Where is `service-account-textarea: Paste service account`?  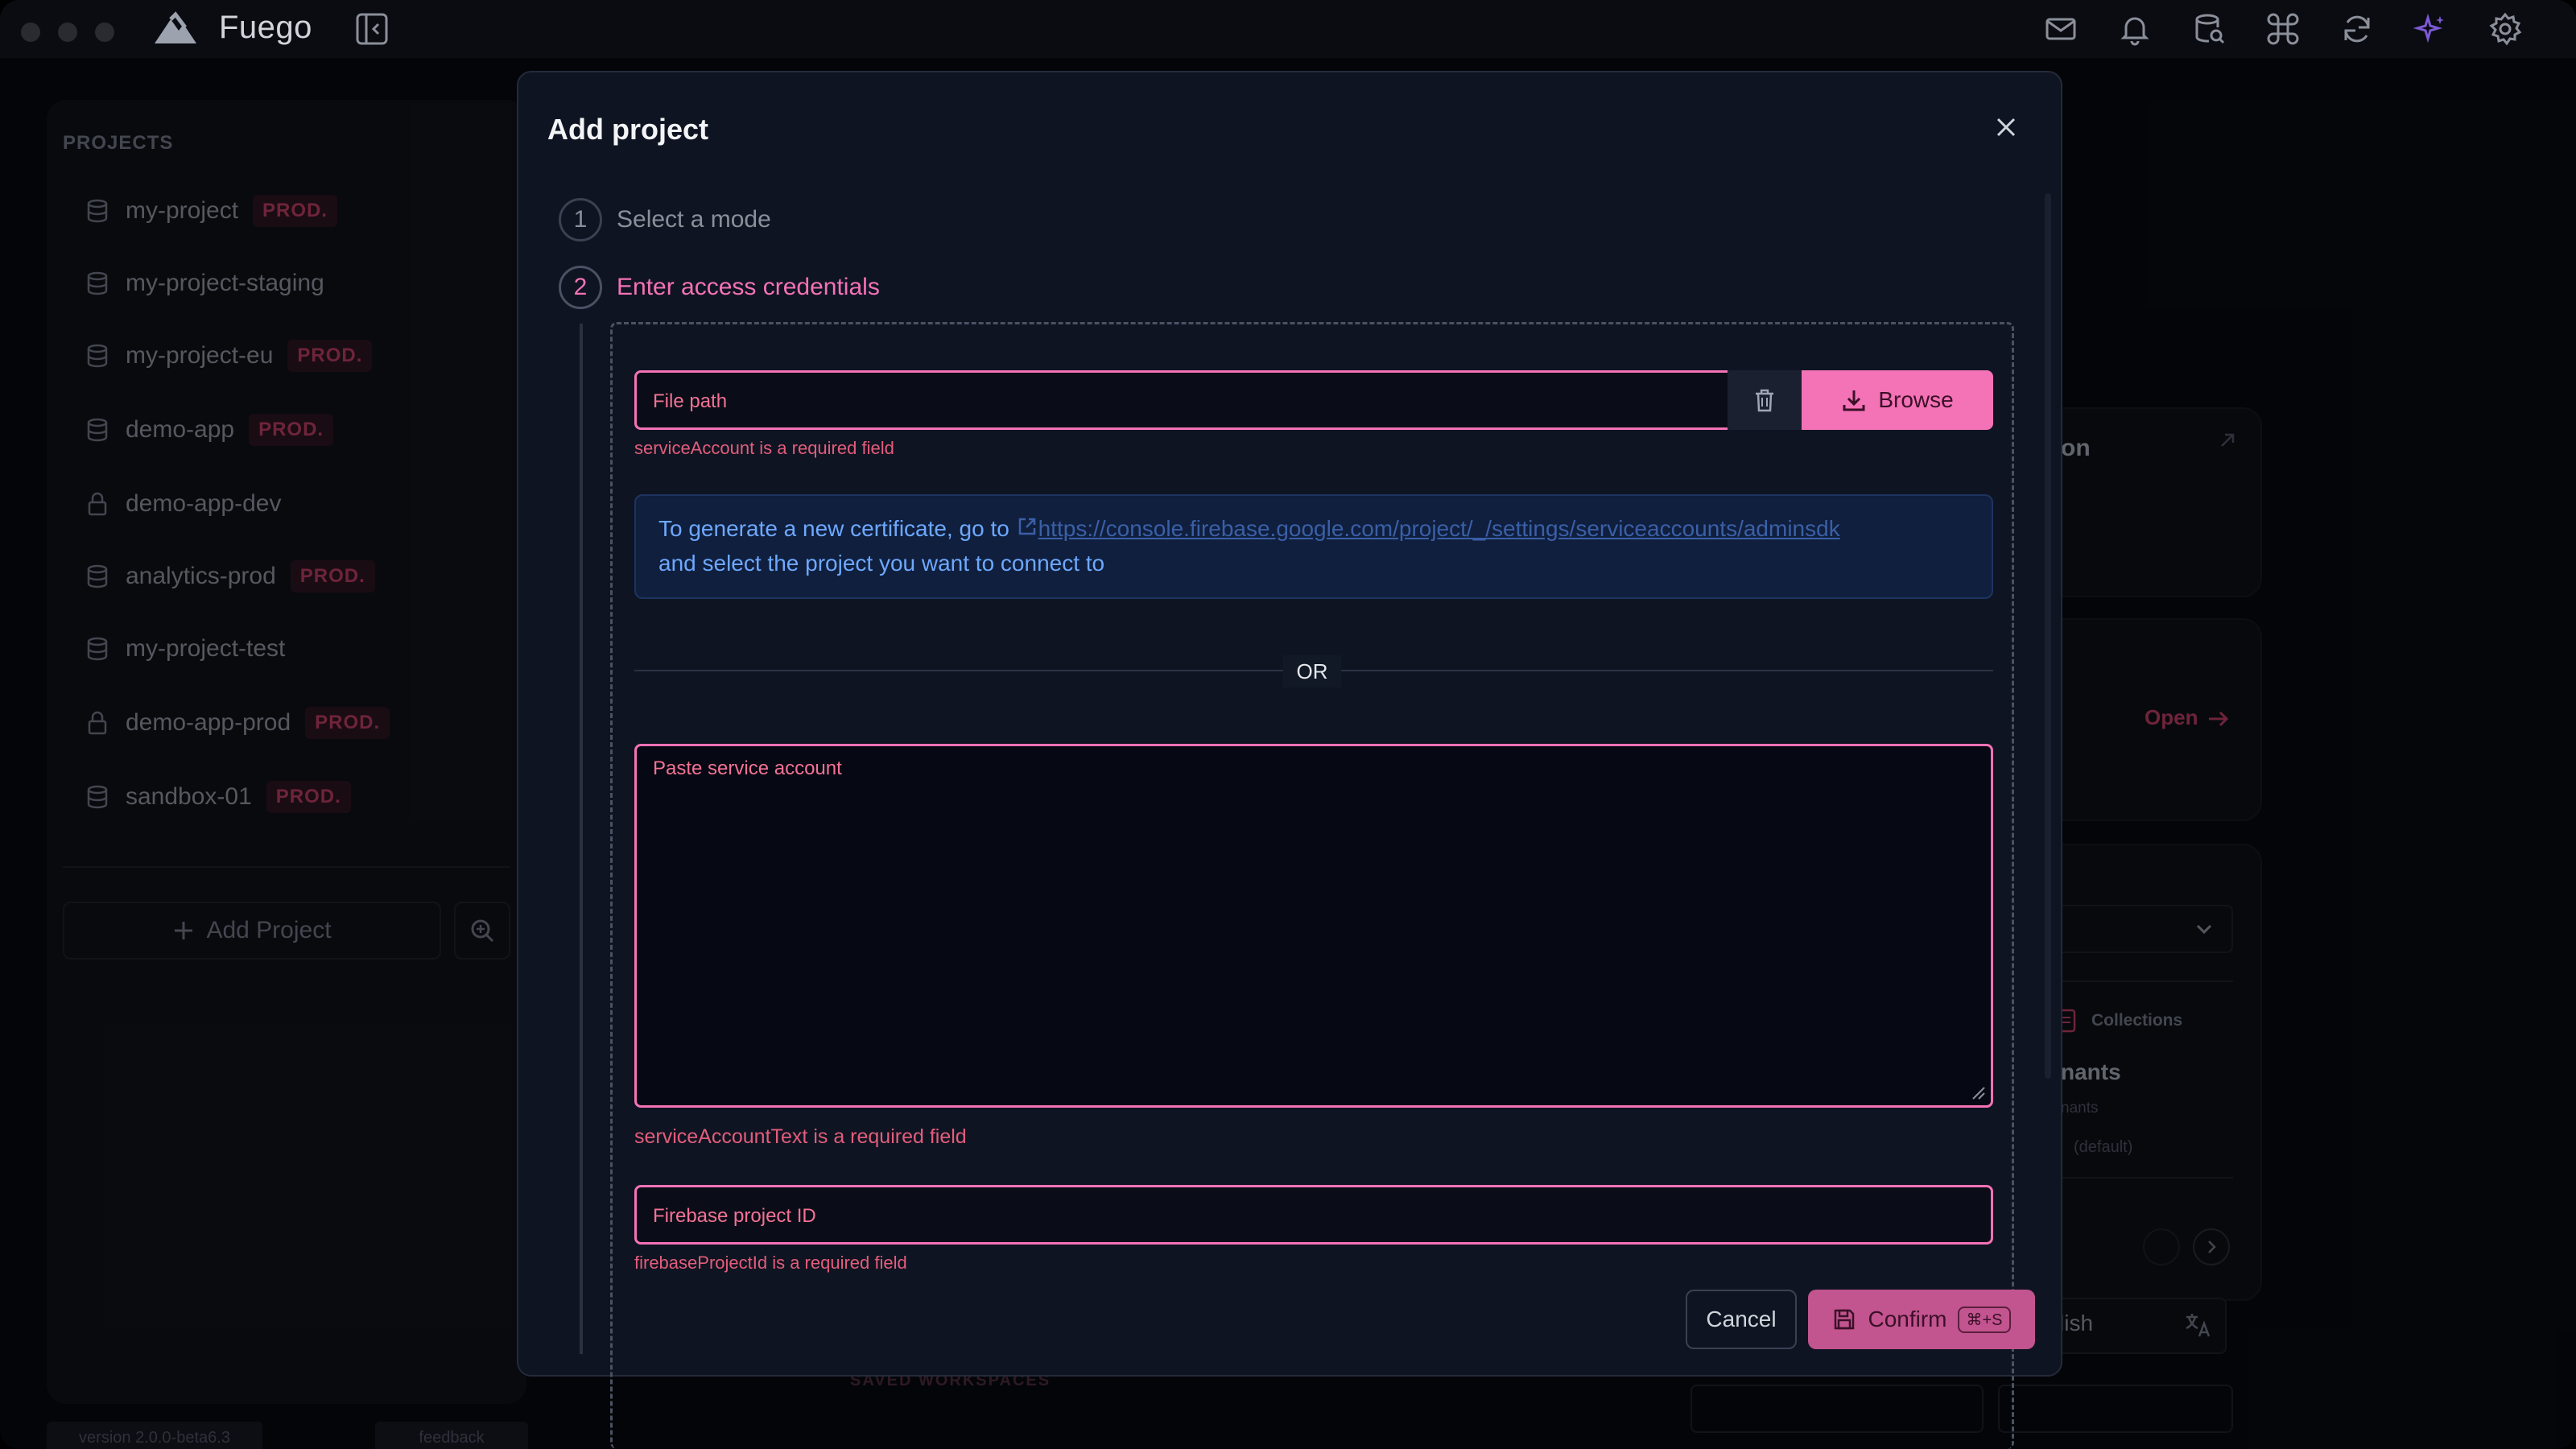
service-account-textarea: Paste service account is located at coordinates (1313, 926).